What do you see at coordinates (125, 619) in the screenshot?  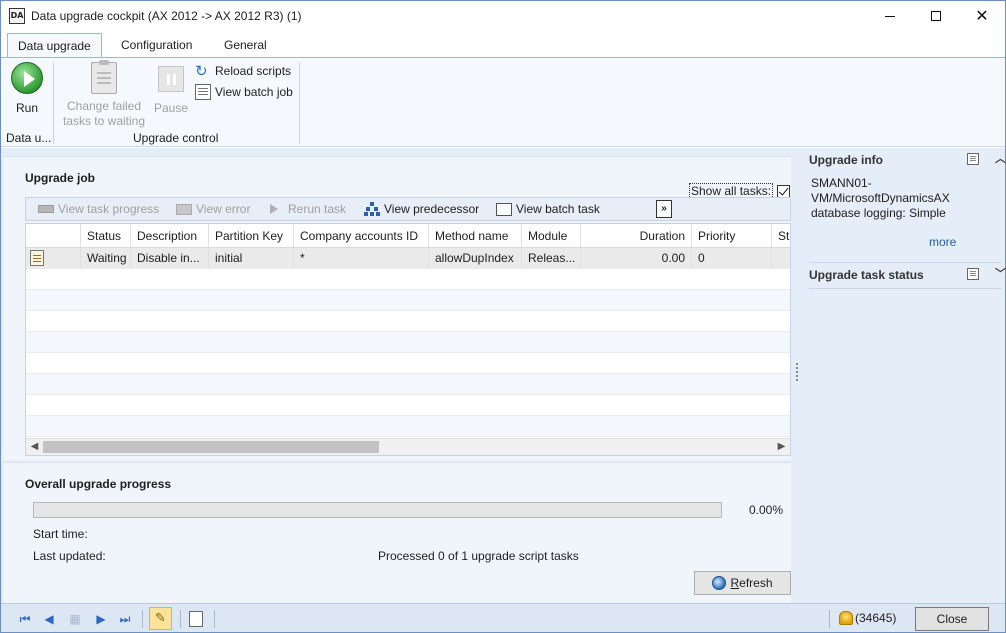 I see `last-record-icon: ⏭` at bounding box center [125, 619].